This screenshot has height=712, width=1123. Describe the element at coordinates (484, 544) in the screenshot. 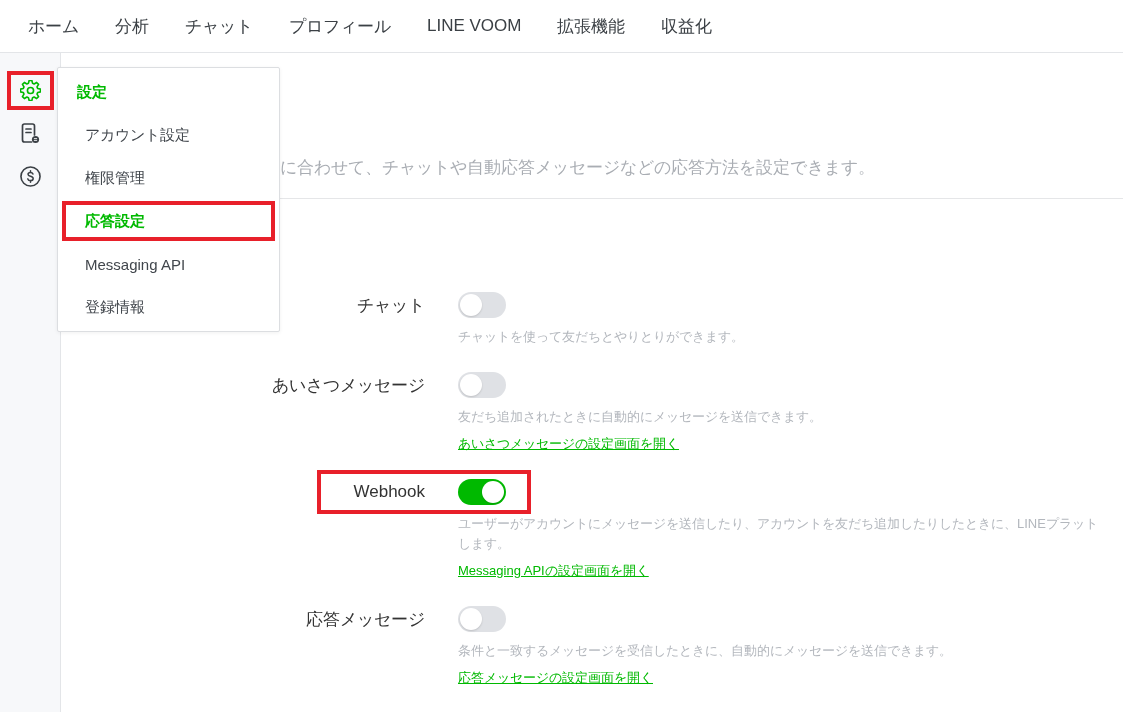

I see `setting-description: します。` at that location.